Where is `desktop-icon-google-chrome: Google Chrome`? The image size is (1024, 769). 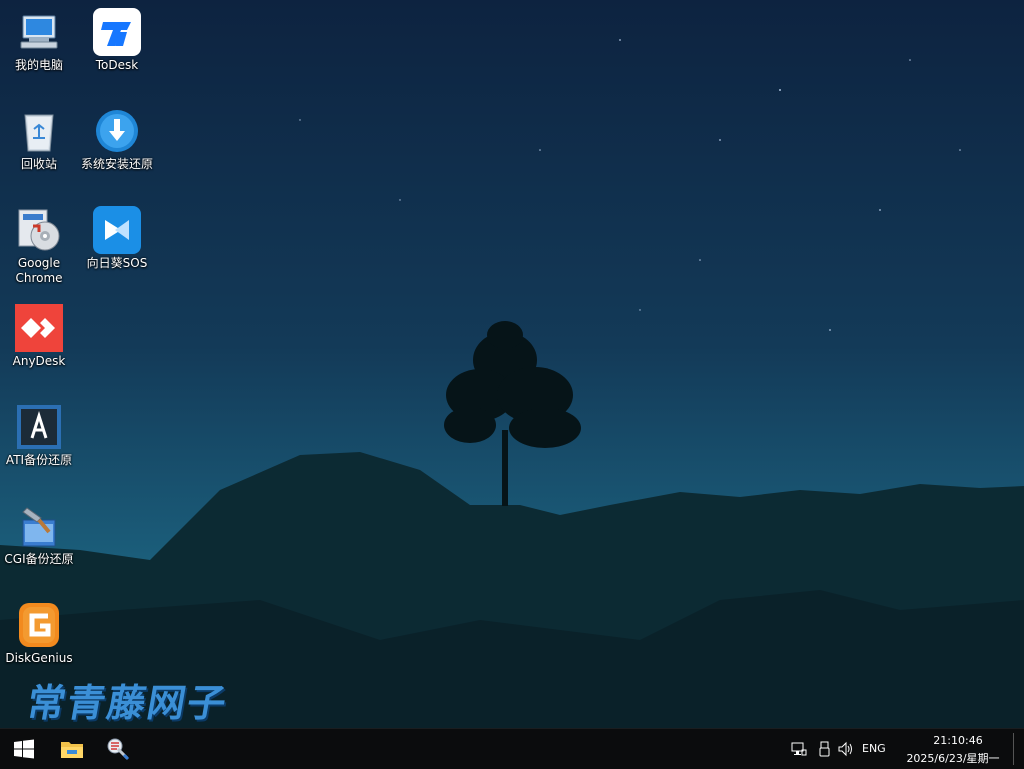
desktop-icon-google-chrome: Google Chrome is located at coordinates (39, 246).